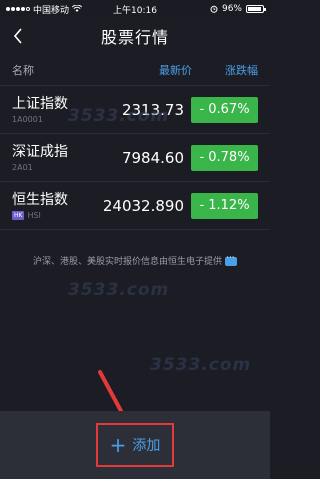 The width and height of the screenshot is (320, 479). I want to click on bottom-bar: + 添加, so click(135, 445).